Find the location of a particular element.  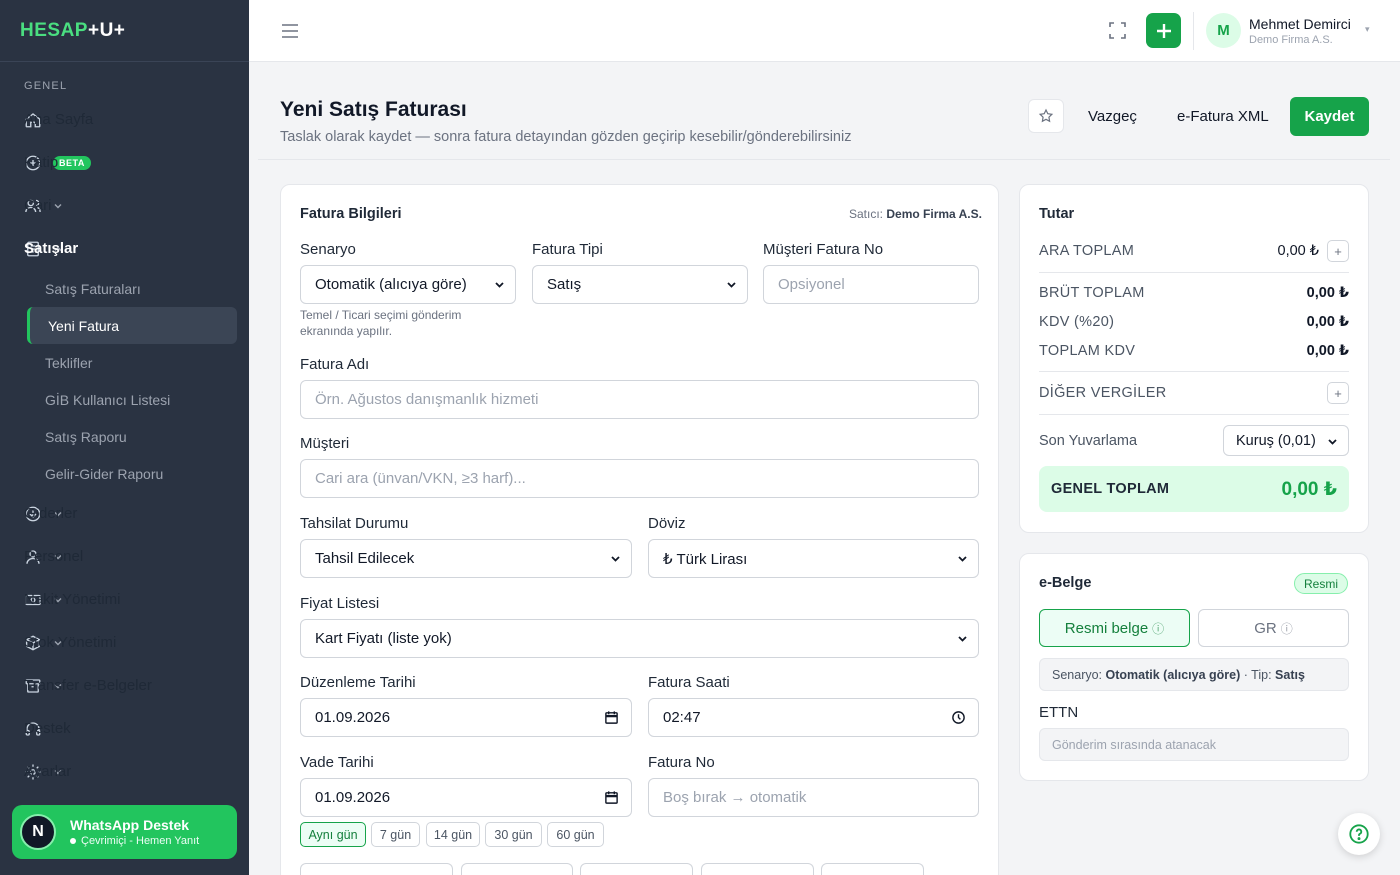

gross-value: 0,00 ₺ is located at coordinates (1327, 293).